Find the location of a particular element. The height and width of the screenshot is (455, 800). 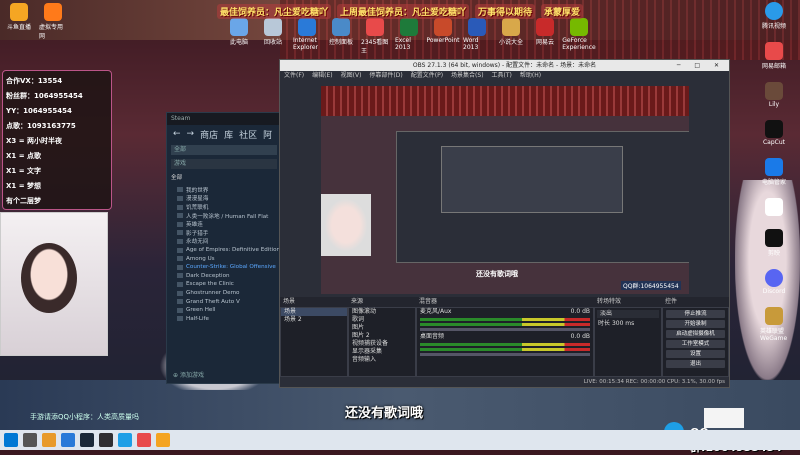

desktop-icon: CapCut is located at coordinates (774, 133).